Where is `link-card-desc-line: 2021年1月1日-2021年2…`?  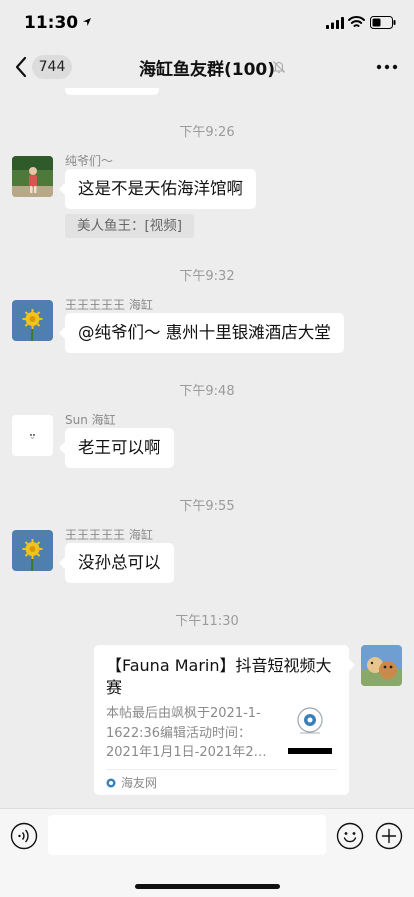
link-card-desc-line: 2021年1月1日-2021年2… is located at coordinates (186, 752).